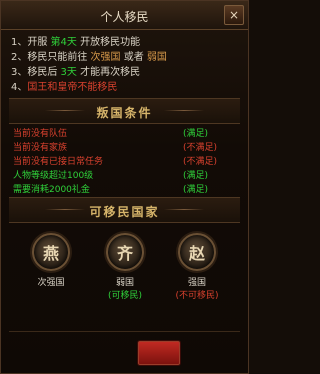  I want to click on country-name: 强国, so click(196, 283).